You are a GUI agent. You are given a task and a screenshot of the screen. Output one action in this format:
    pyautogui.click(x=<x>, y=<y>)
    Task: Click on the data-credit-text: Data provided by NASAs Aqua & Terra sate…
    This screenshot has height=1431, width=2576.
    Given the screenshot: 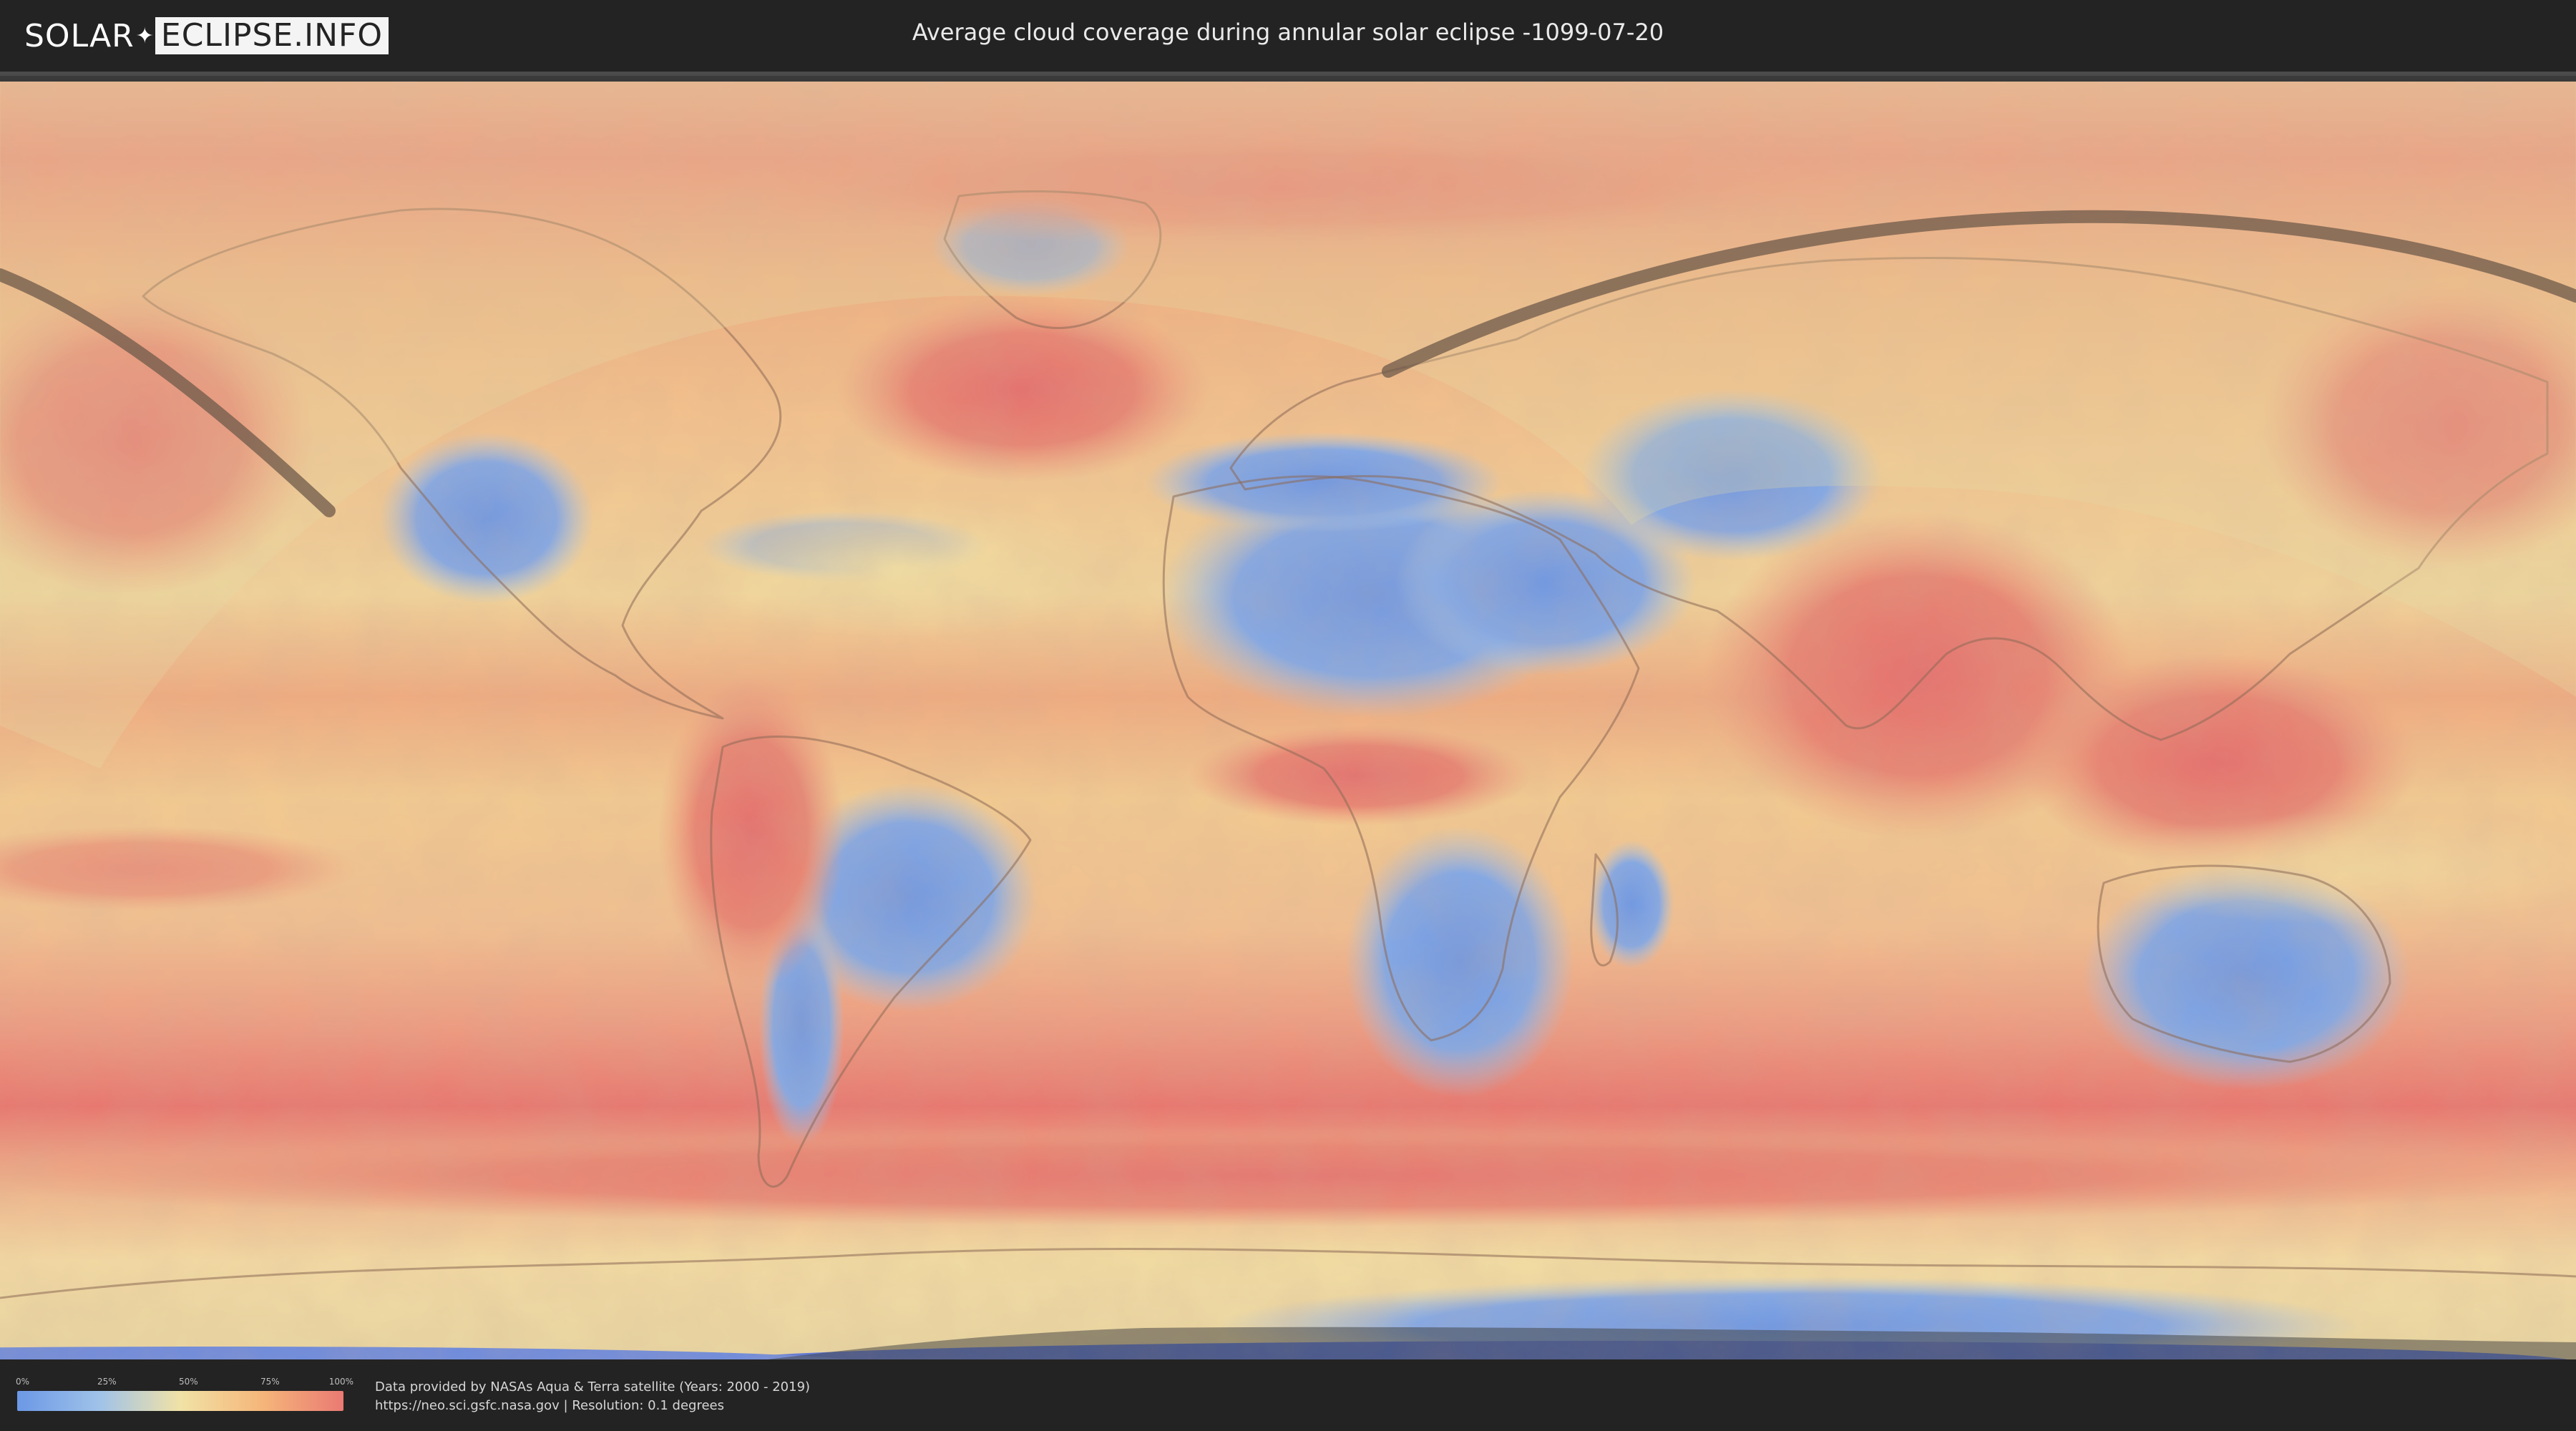 What is the action you would take?
    pyautogui.click(x=593, y=1387)
    